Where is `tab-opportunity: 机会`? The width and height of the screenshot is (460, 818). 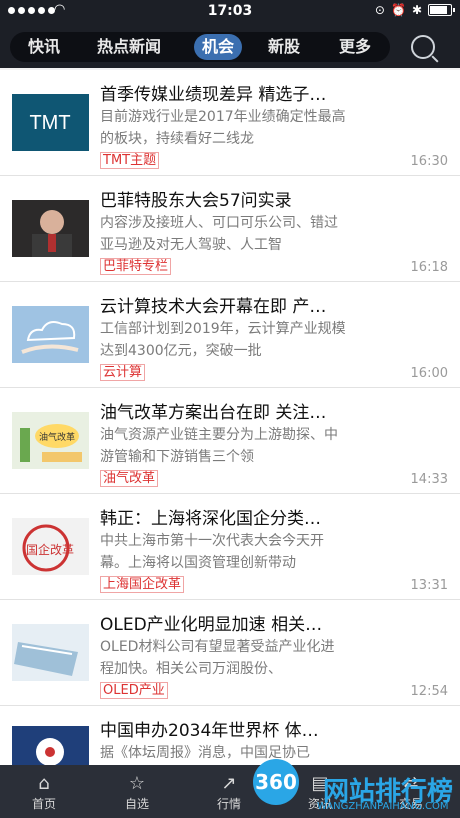
tab-opportunity: 机会 is located at coordinates (218, 47).